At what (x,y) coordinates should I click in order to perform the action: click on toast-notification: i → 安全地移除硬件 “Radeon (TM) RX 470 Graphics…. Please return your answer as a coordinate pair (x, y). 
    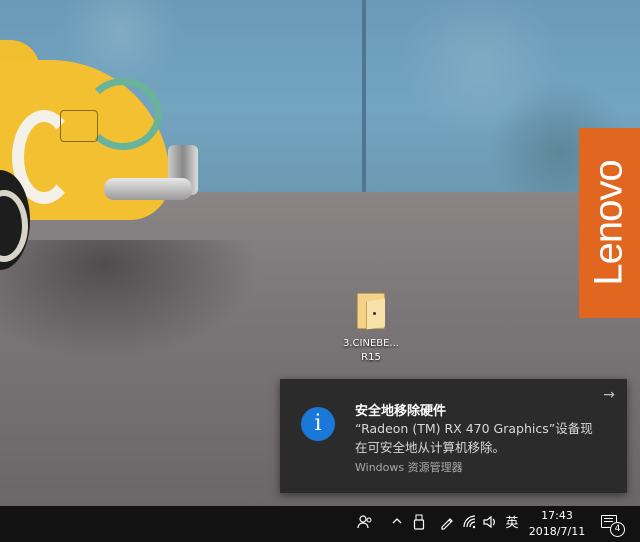
    Looking at the image, I should click on (453, 436).